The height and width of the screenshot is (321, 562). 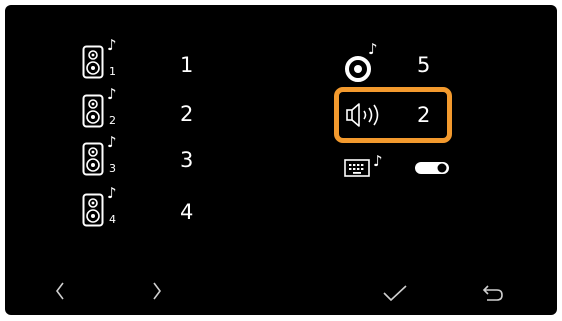 I want to click on zone-value: 4, so click(x=187, y=212).